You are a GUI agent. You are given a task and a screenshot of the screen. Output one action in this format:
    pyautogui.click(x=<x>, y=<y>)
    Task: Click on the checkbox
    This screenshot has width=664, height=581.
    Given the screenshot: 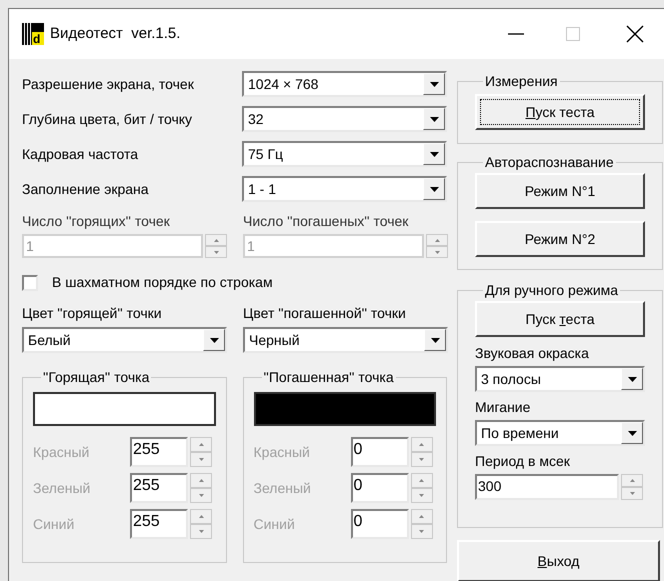 What is the action you would take?
    pyautogui.click(x=30, y=282)
    